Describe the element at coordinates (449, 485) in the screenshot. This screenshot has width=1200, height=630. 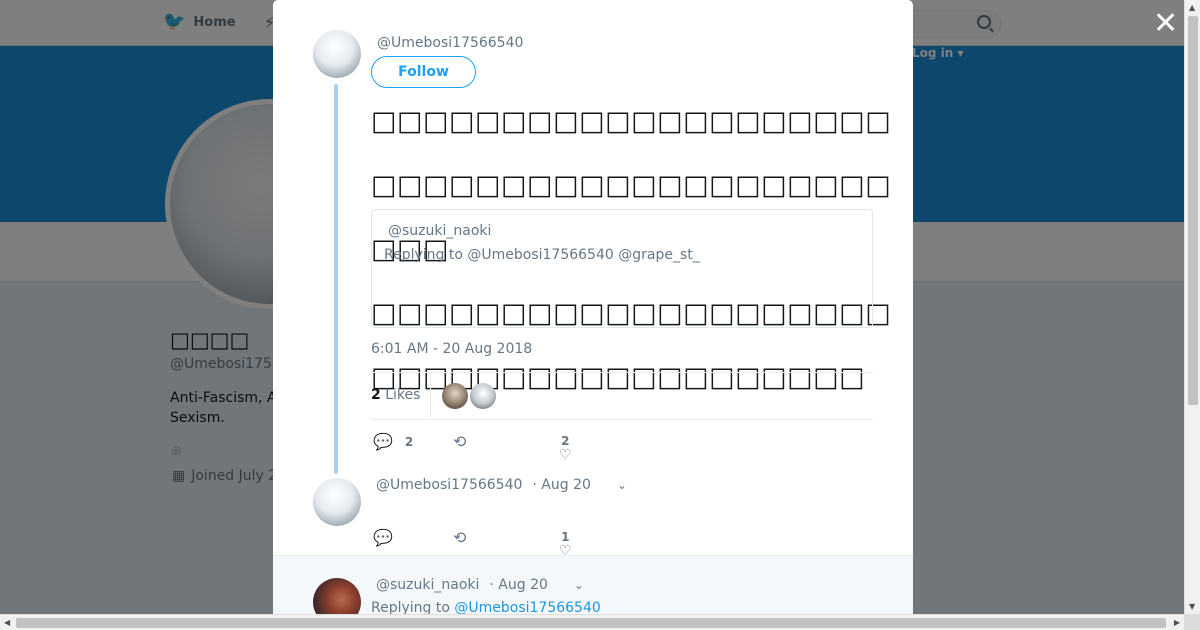
I see `reply-handle: @Umebosi17566540` at that location.